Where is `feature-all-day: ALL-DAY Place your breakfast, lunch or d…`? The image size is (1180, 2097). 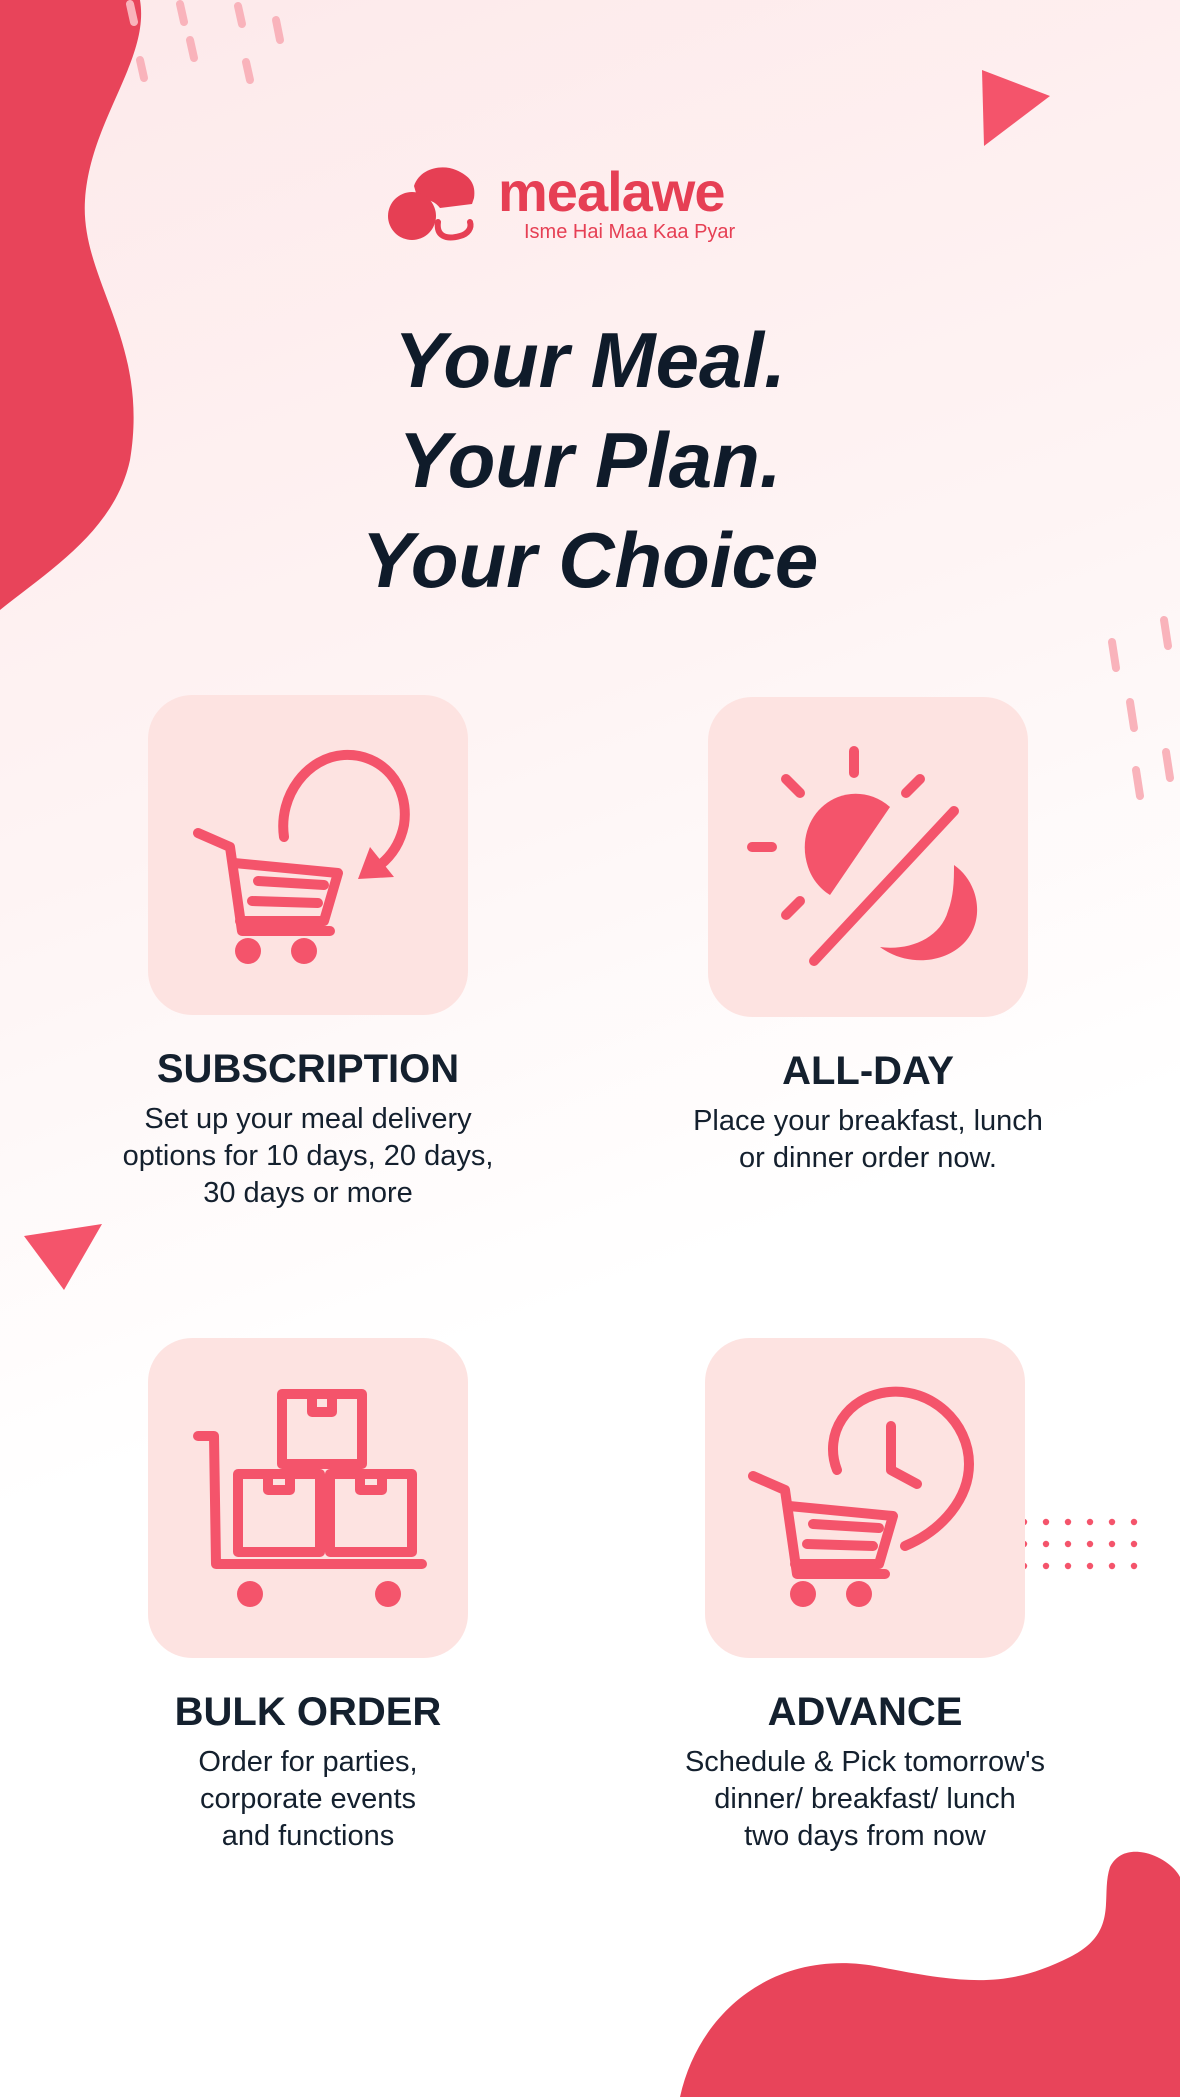 feature-all-day: ALL-DAY Place your breakfast, lunch or d… is located at coordinates (868, 937).